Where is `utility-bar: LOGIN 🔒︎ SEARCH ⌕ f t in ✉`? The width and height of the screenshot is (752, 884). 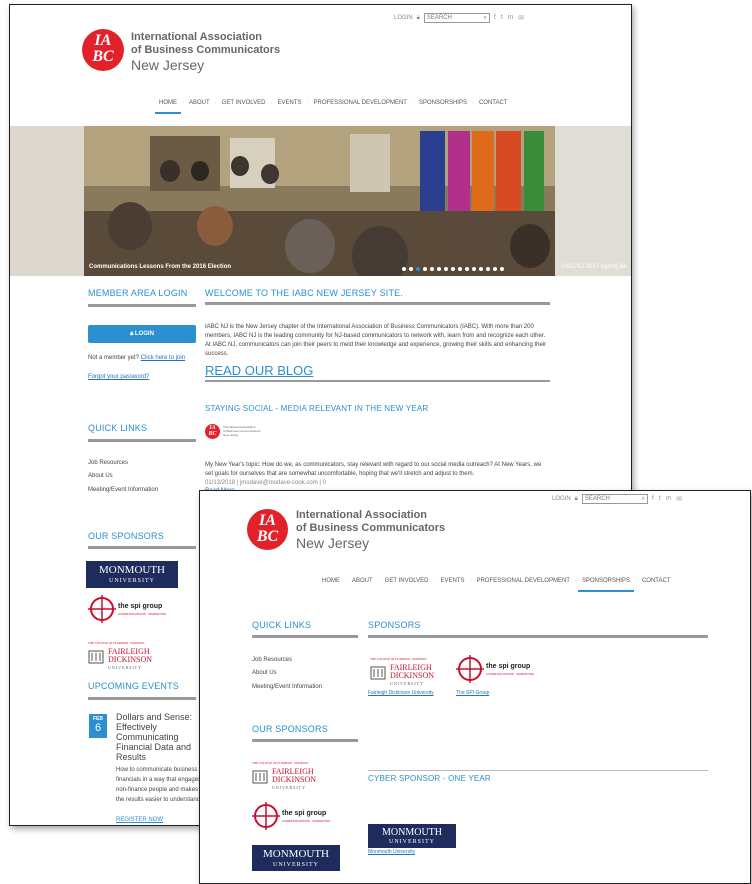
utility-bar: LOGIN 🔒︎ SEARCH ⌕ f t in ✉ is located at coordinates (617, 499).